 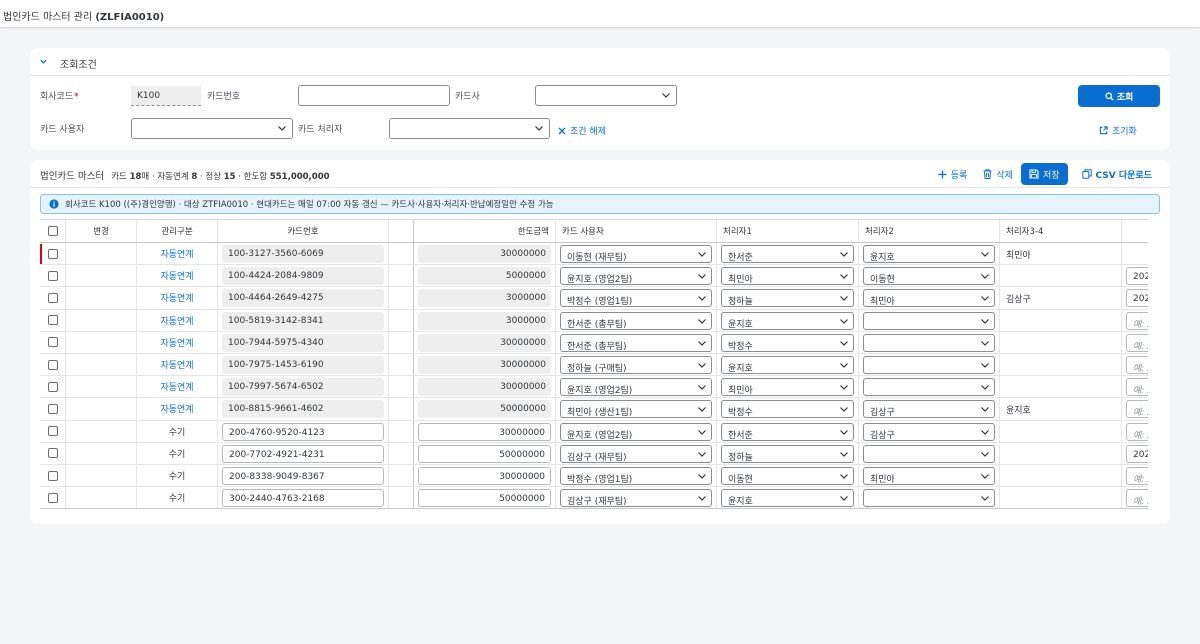 What do you see at coordinates (101, 231) in the screenshot?
I see `col-change: 변경` at bounding box center [101, 231].